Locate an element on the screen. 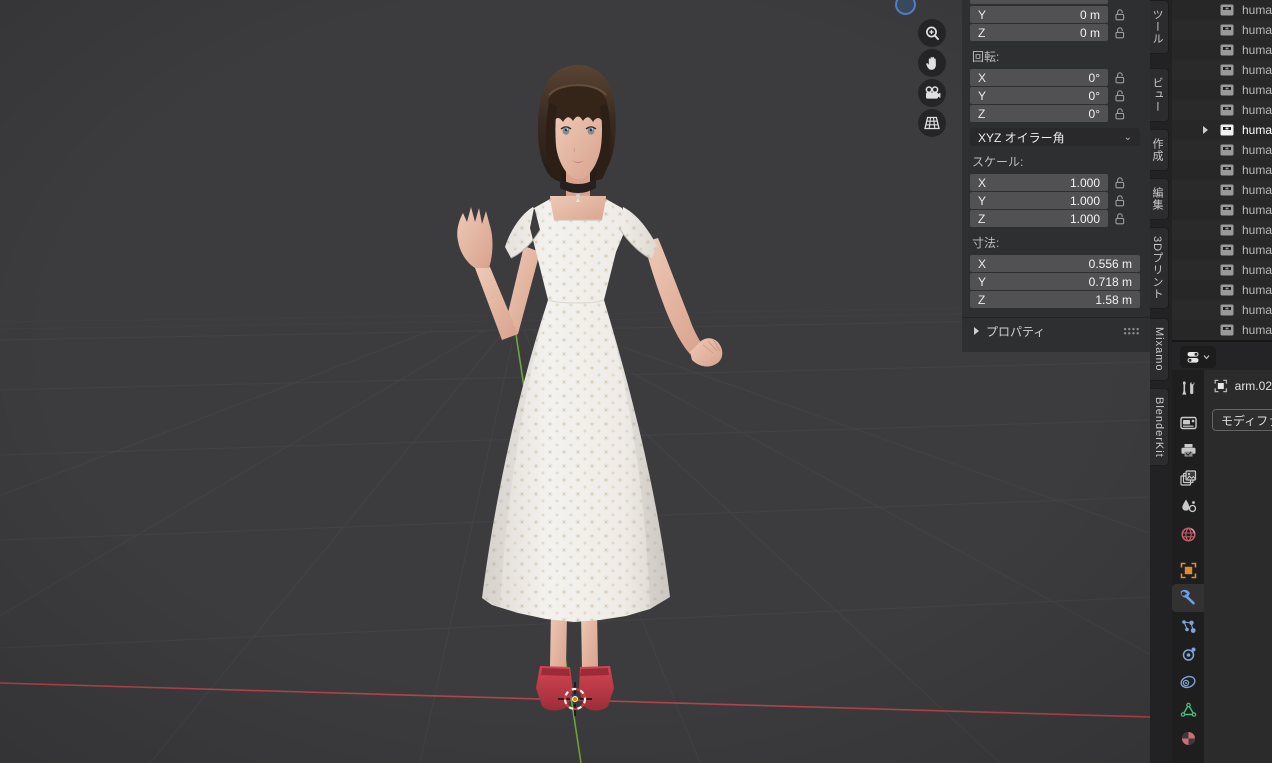  scale-field-x: X 1.000 is located at coordinates (1039, 182).